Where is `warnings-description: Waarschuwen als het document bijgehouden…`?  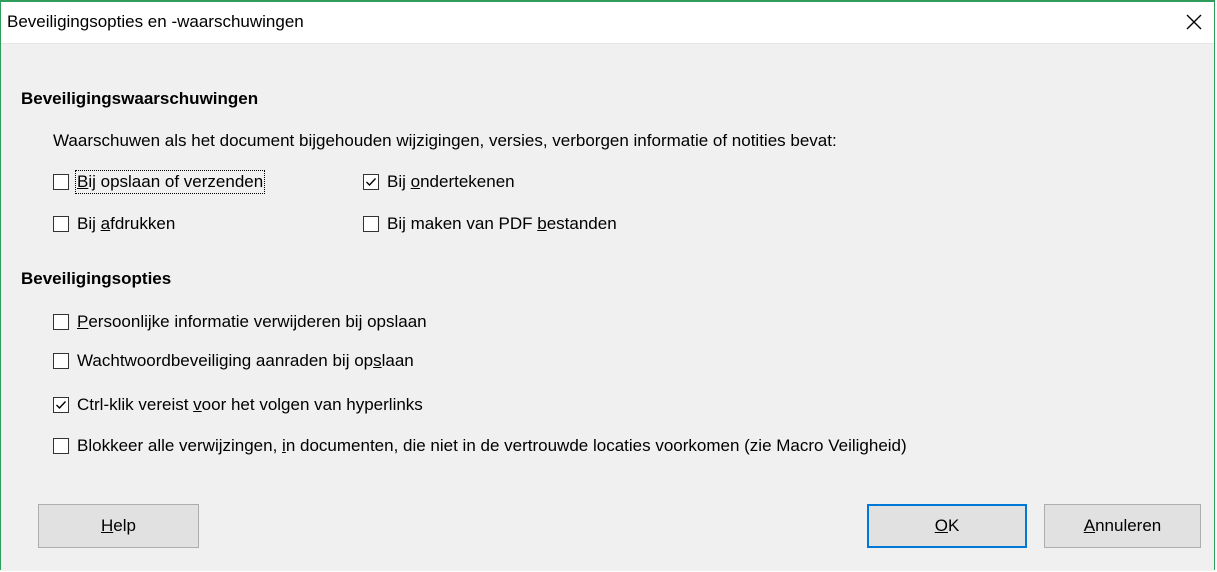
warnings-description: Waarschuwen als het document bijgehouden… is located at coordinates (445, 140).